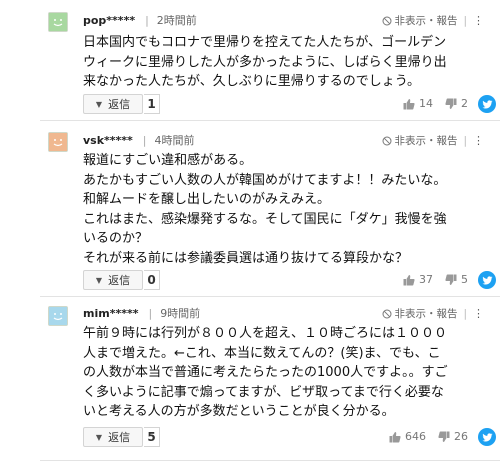  I want to click on like-count: 37, so click(426, 279).